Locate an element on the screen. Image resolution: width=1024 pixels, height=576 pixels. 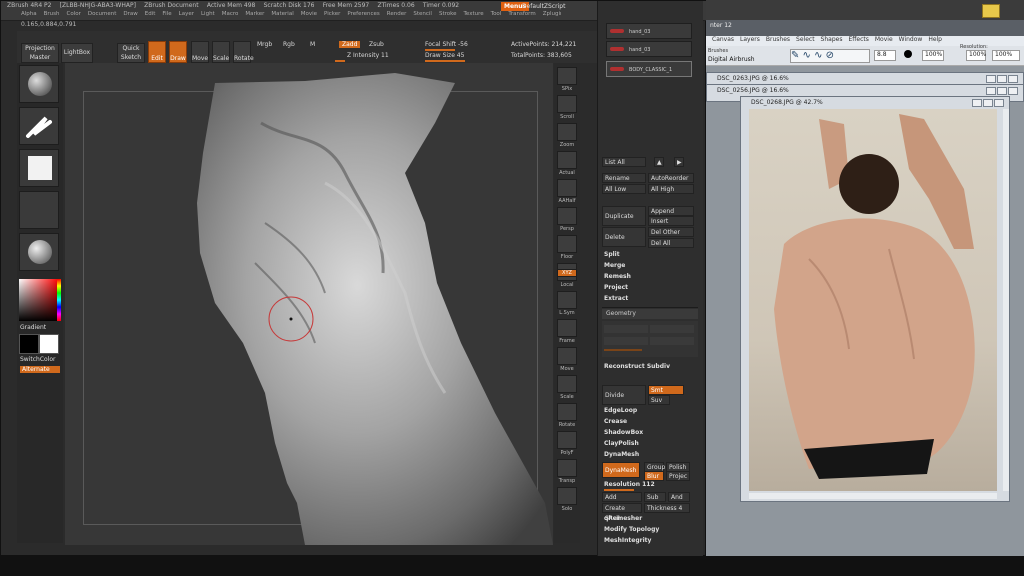
meshintegrity-button: MeshIntegrity is located at coordinates (627, 540).